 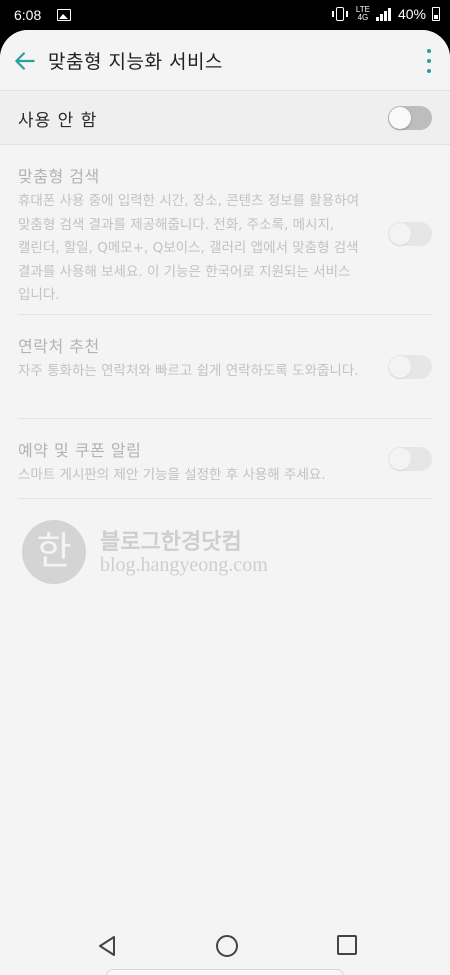 I want to click on status-time: 6:08, so click(x=28, y=15).